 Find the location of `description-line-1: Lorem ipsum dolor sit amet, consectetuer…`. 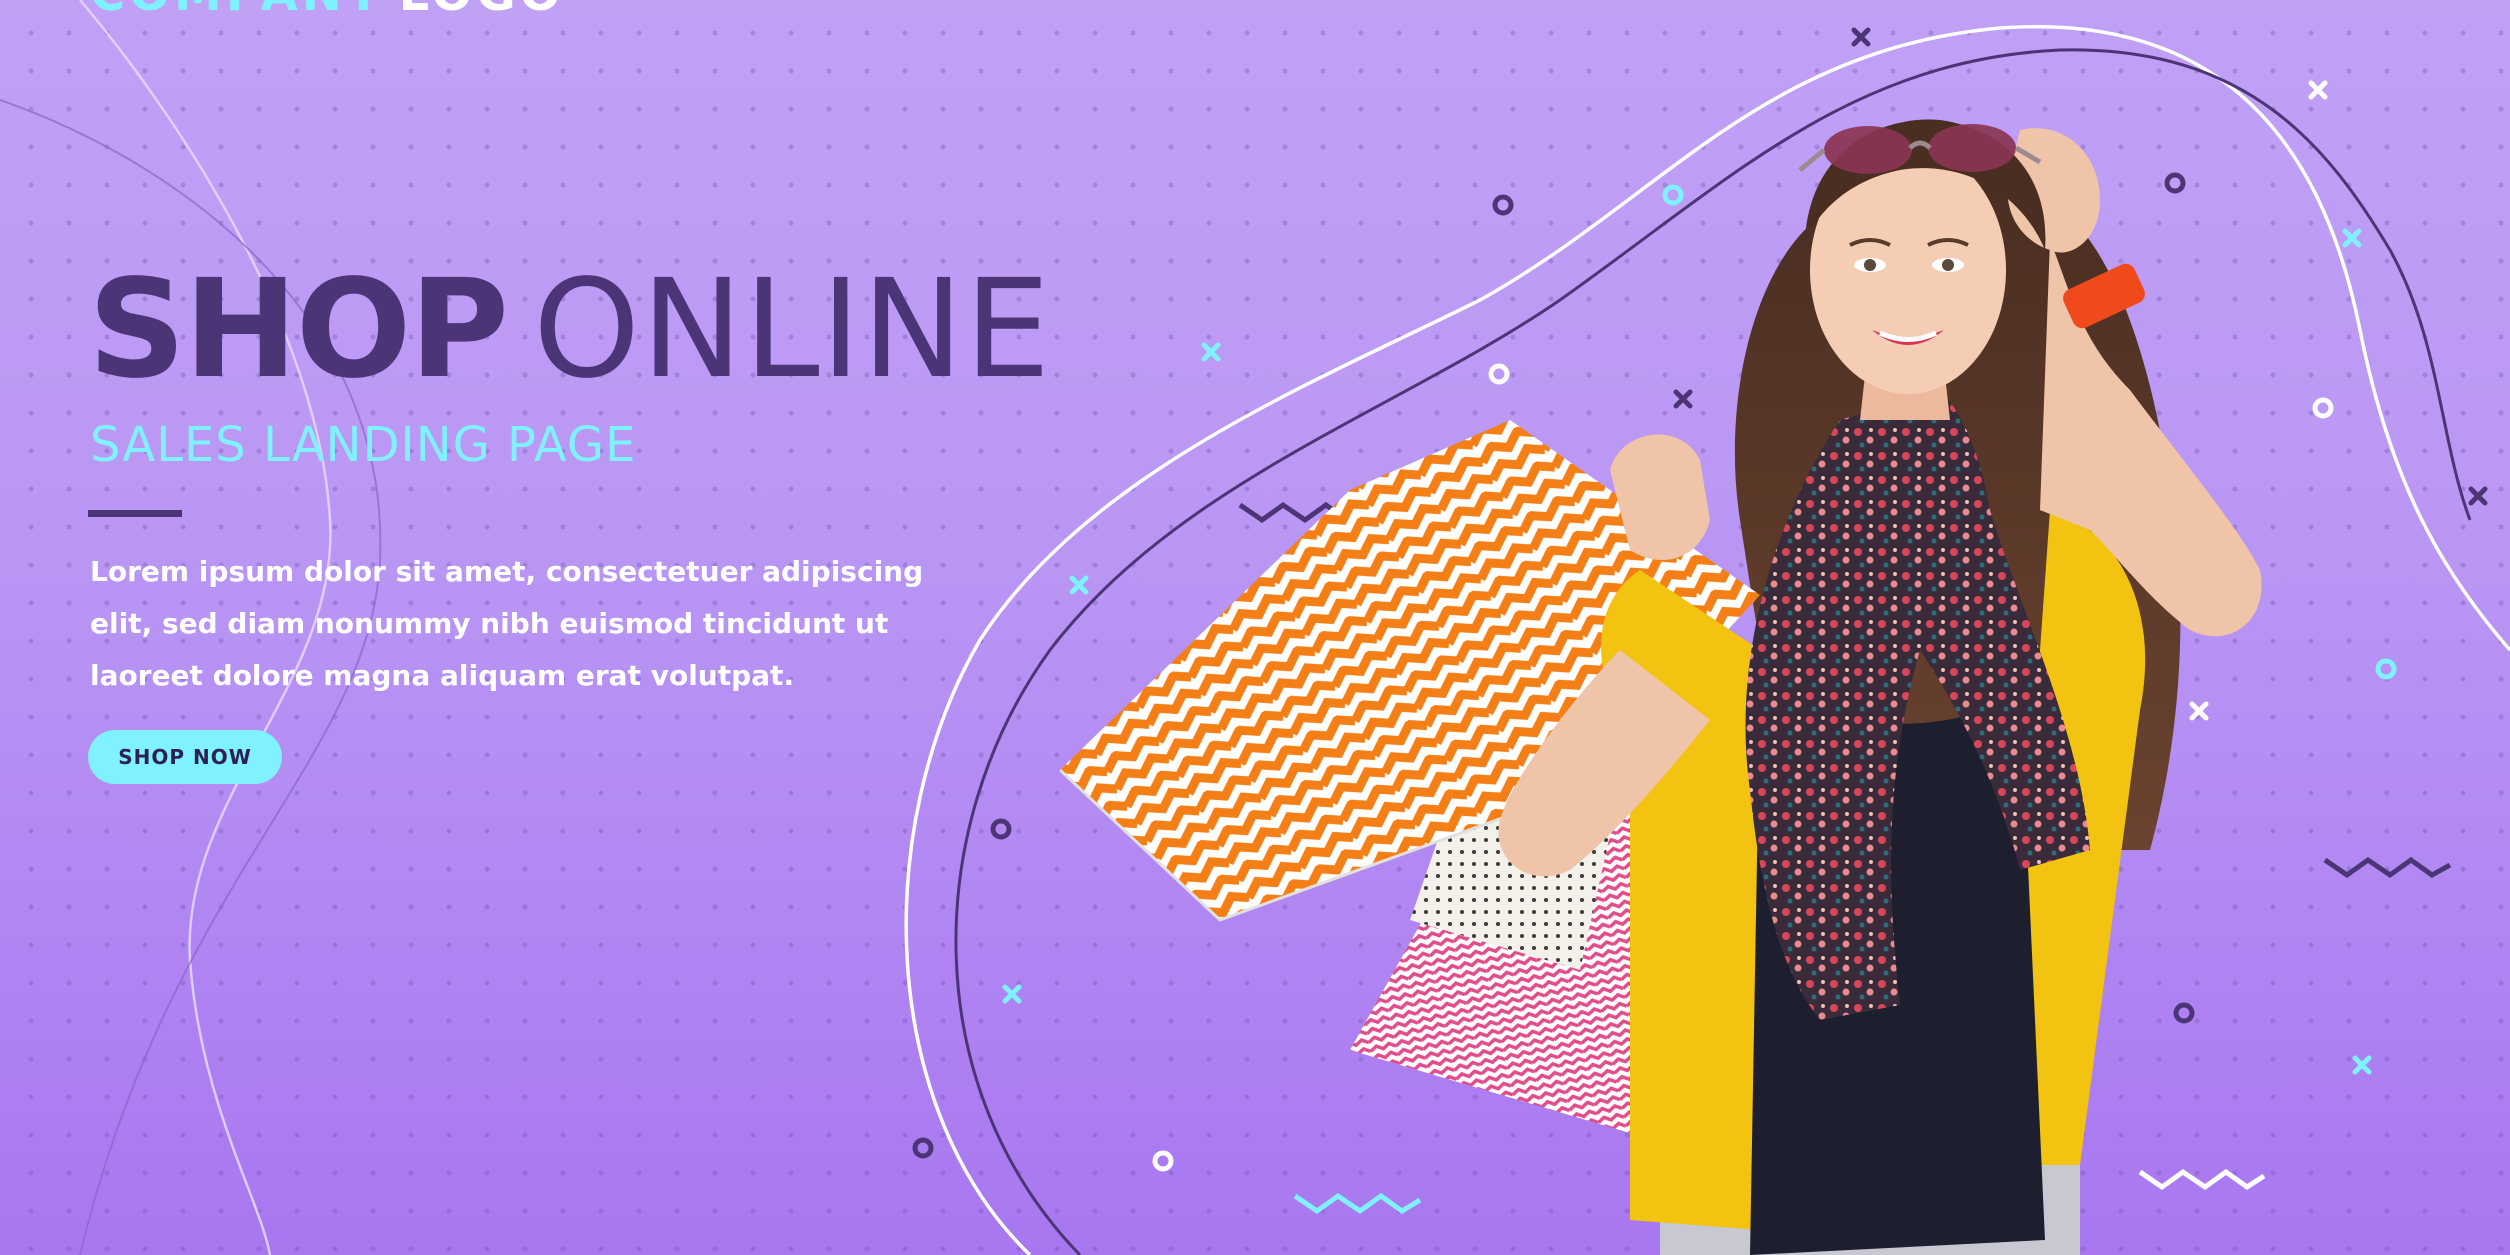

description-line-1: Lorem ipsum dolor sit amet, consectetuer… is located at coordinates (507, 571).